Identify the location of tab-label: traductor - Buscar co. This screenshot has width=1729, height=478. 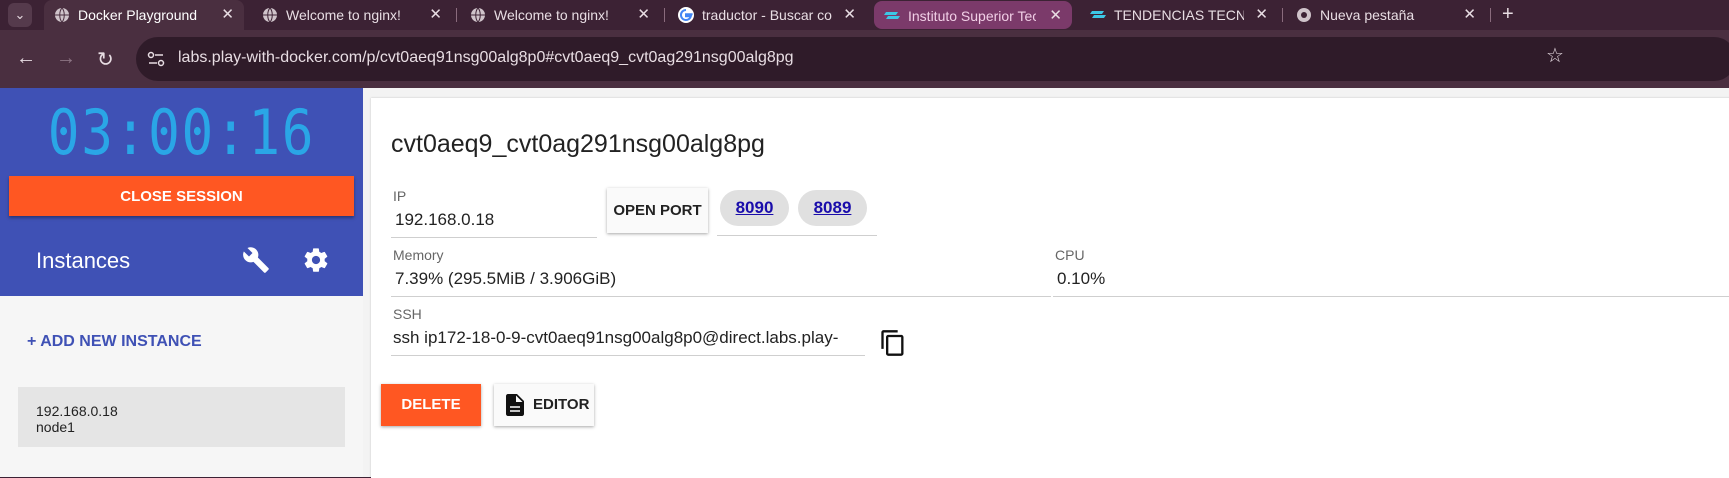
(767, 15).